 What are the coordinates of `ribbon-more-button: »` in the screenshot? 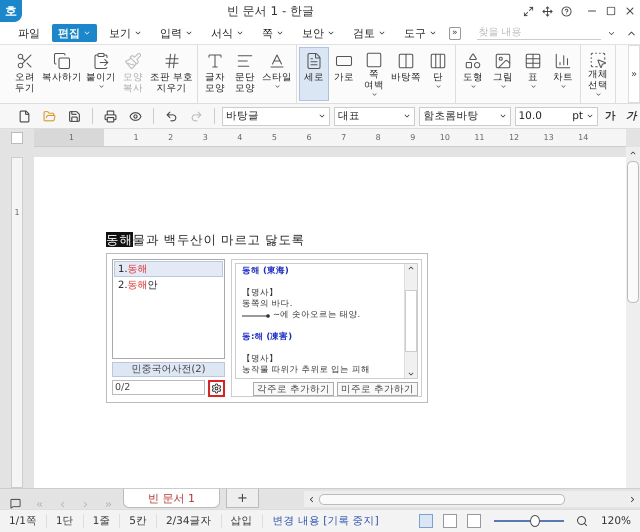 It's located at (634, 74).